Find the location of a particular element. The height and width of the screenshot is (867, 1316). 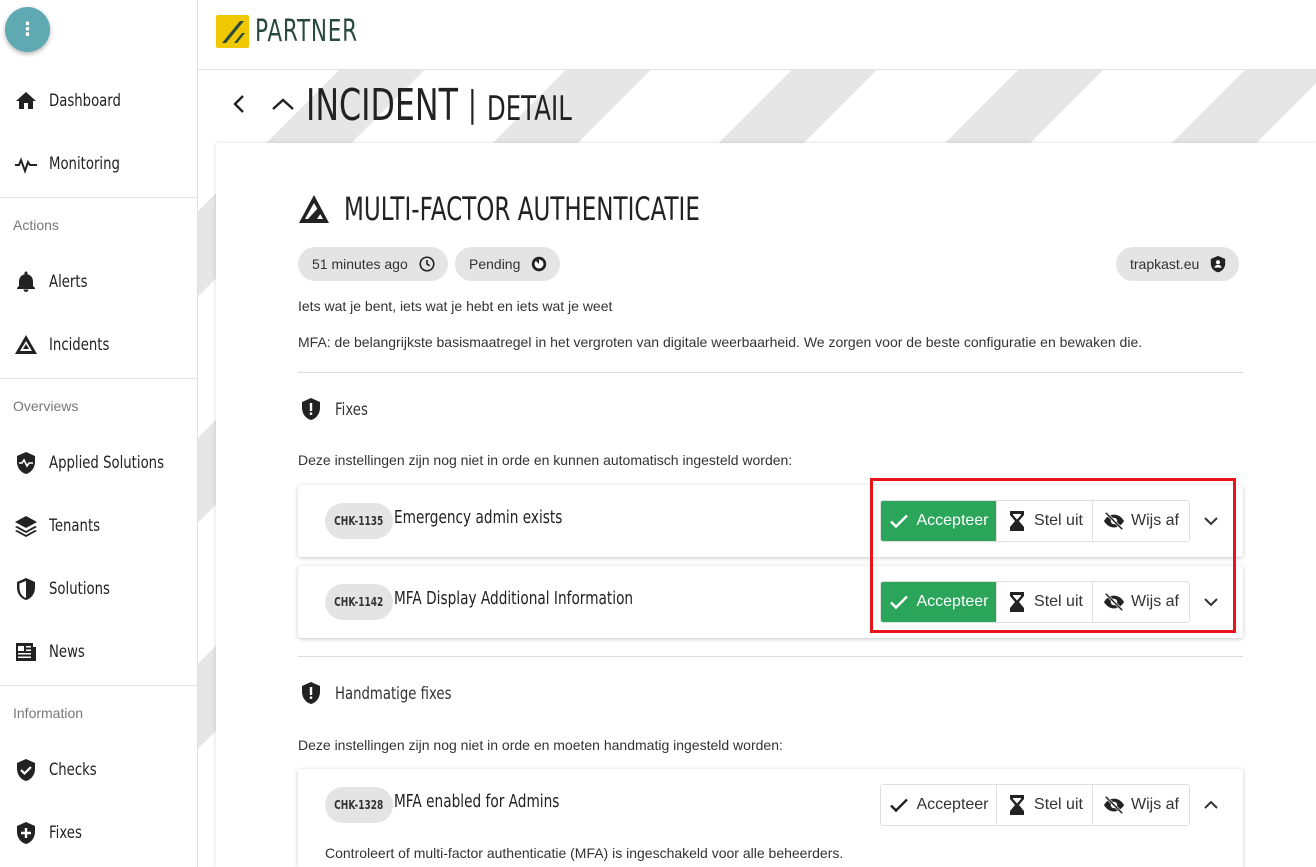

layers-icon is located at coordinates (26, 526).